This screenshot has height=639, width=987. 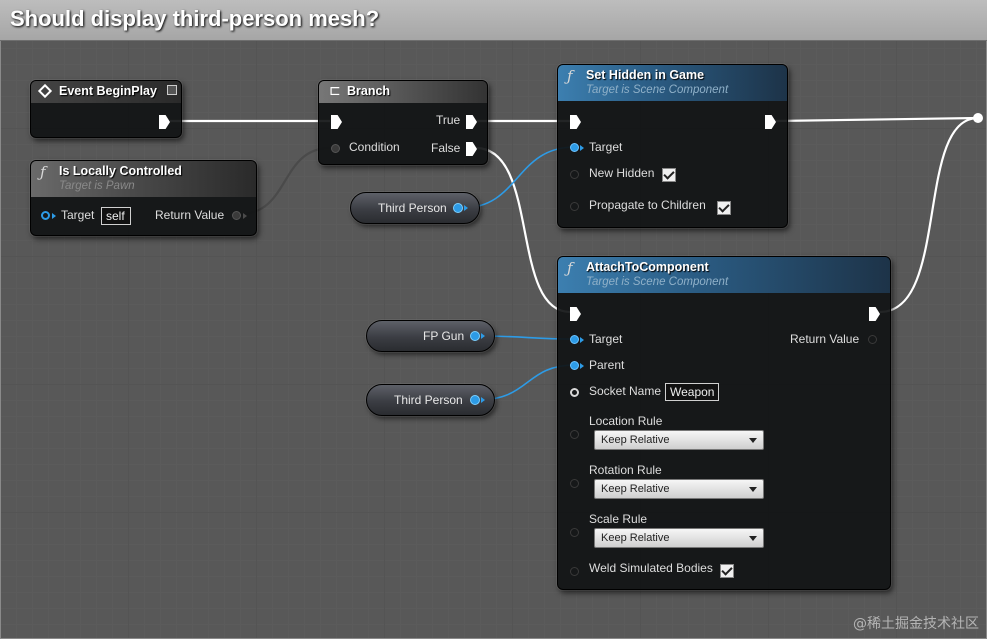 What do you see at coordinates (574, 571) in the screenshot?
I see `weld-pin` at bounding box center [574, 571].